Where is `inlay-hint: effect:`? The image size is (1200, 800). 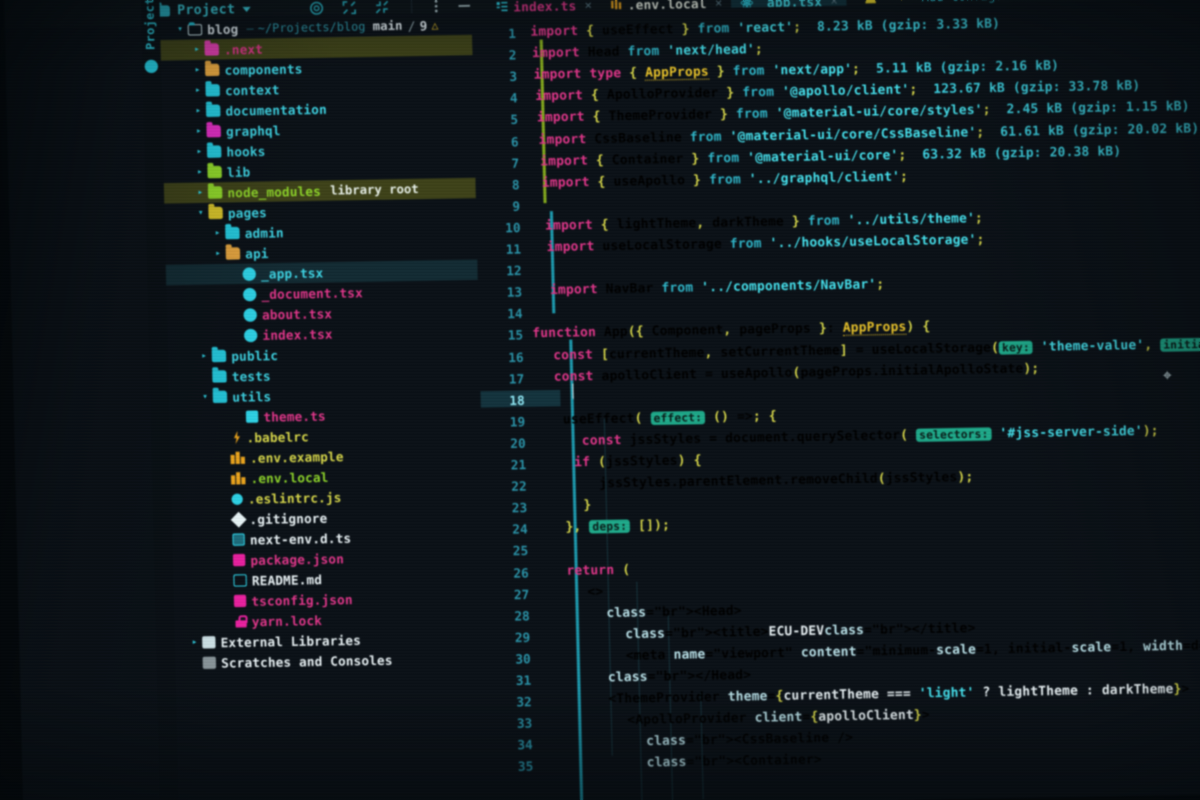 inlay-hint: effect: is located at coordinates (678, 417).